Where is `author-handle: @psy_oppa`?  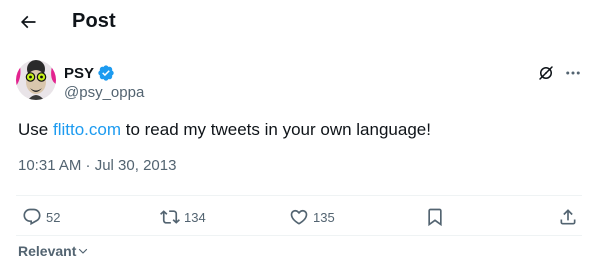
author-handle: @psy_oppa is located at coordinates (104, 92).